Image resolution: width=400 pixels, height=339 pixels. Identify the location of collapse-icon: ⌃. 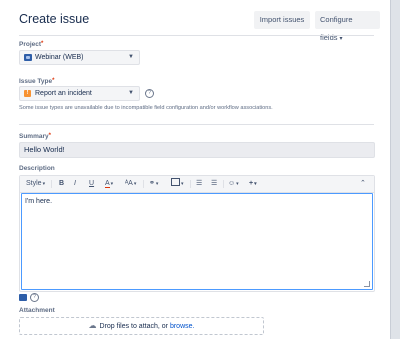
(363, 183).